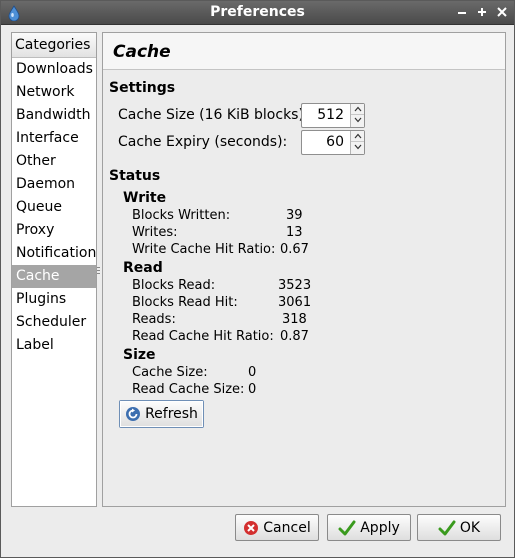 The width and height of the screenshot is (515, 558). I want to click on window-title: Preferences, so click(257, 12).